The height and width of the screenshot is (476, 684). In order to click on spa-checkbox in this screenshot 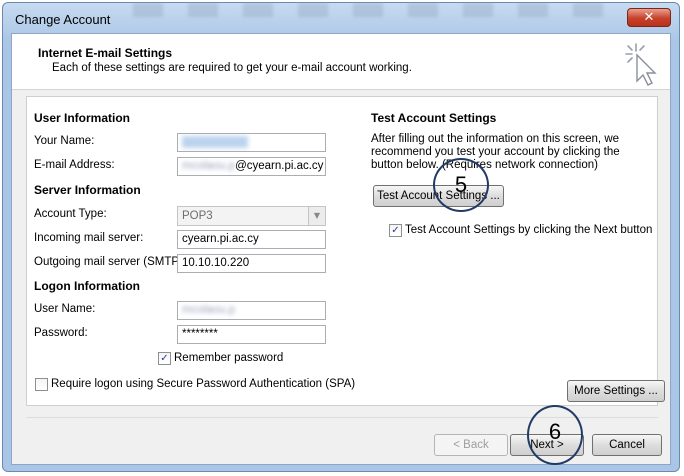, I will do `click(41, 384)`.